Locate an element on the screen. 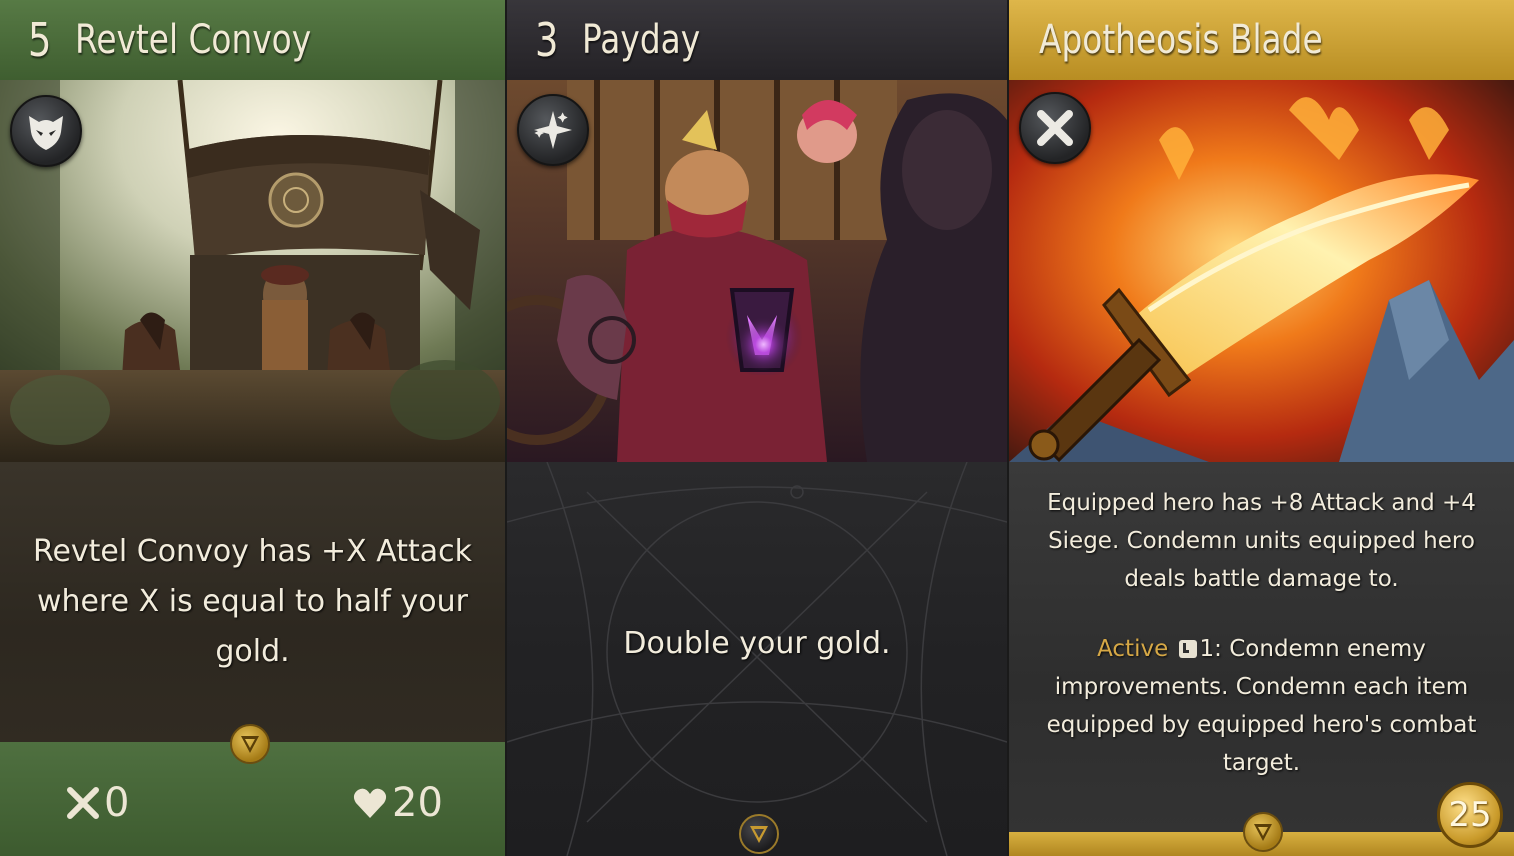 This screenshot has width=1514, height=856. card-name: Apotheosis Blade is located at coordinates (1181, 40).